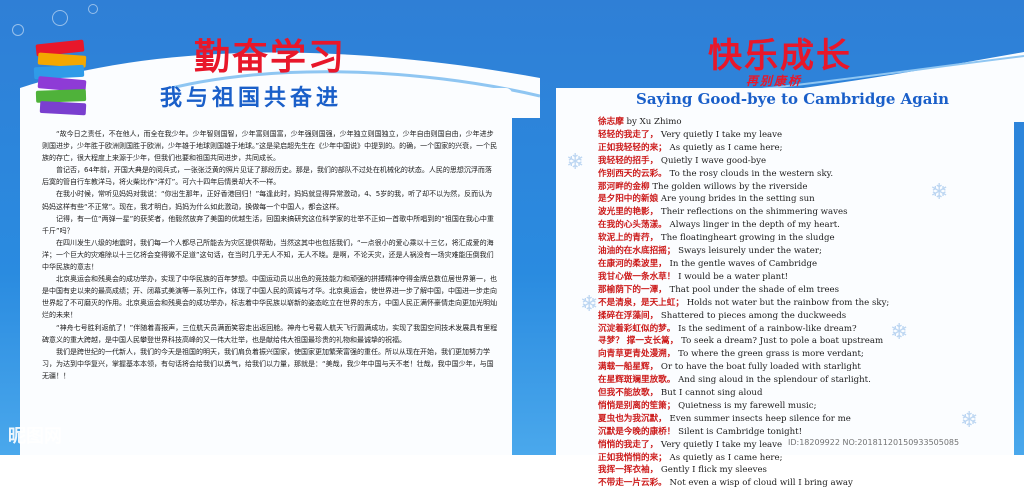  Describe the element at coordinates (628, 160) in the screenshot. I see `poem-line-cn: 我轻轻的招手，` at that location.